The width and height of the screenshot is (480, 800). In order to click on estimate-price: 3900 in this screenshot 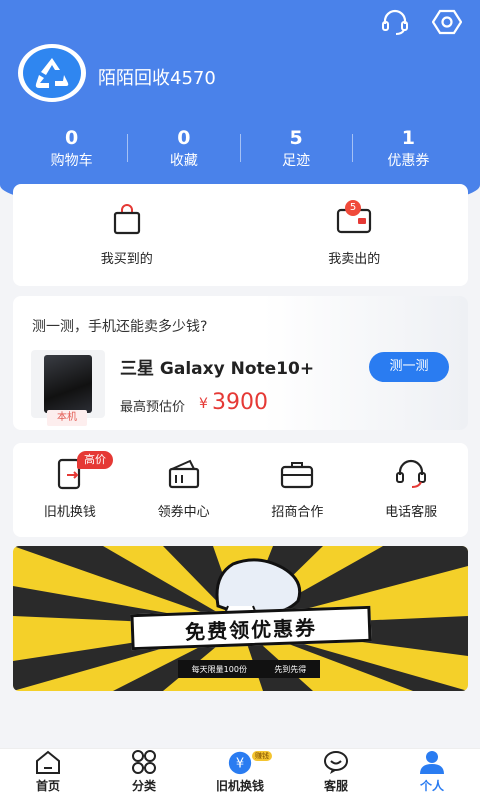, I will do `click(240, 402)`.